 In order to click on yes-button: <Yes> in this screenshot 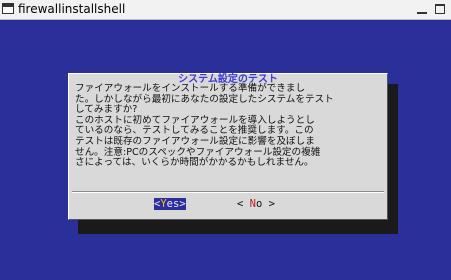, I will do `click(170, 204)`.